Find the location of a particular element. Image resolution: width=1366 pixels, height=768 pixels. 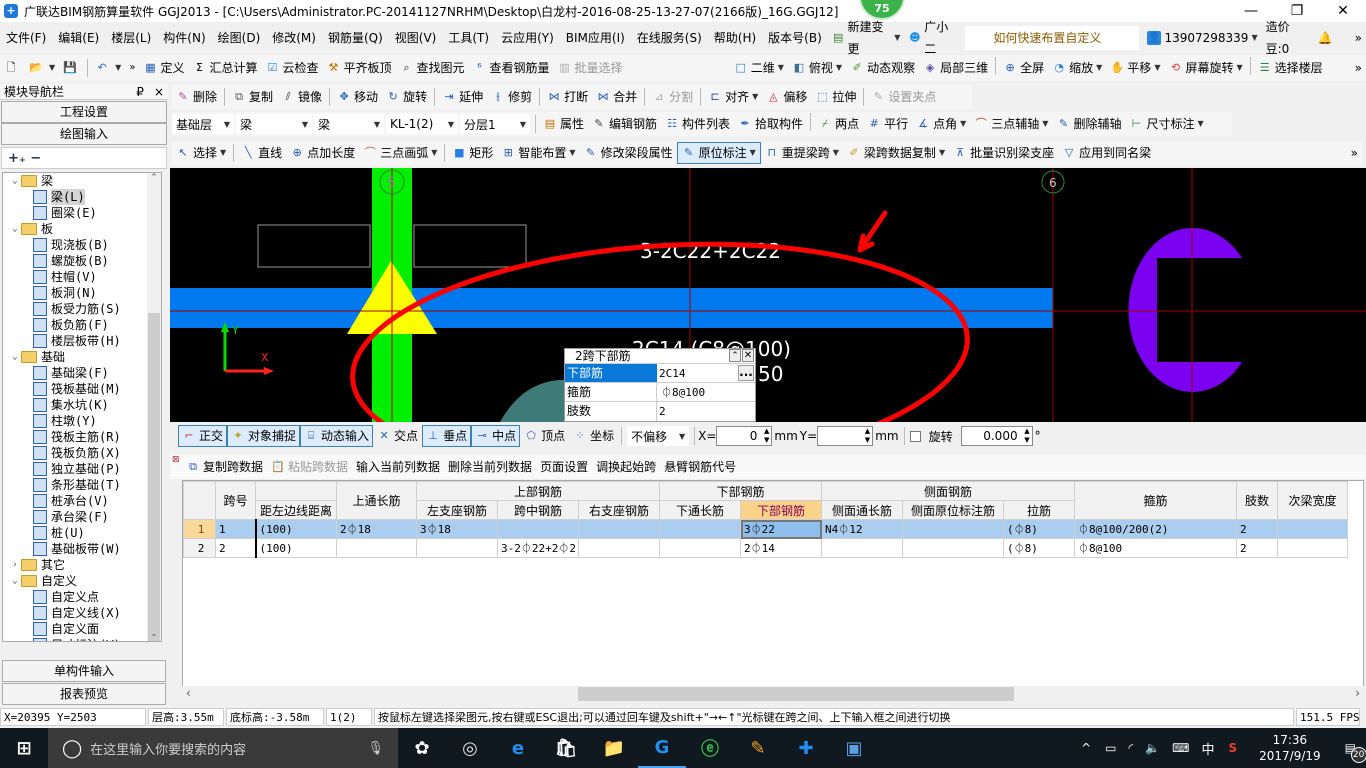

wifi-icon: ◜ is located at coordinates (1131, 748).